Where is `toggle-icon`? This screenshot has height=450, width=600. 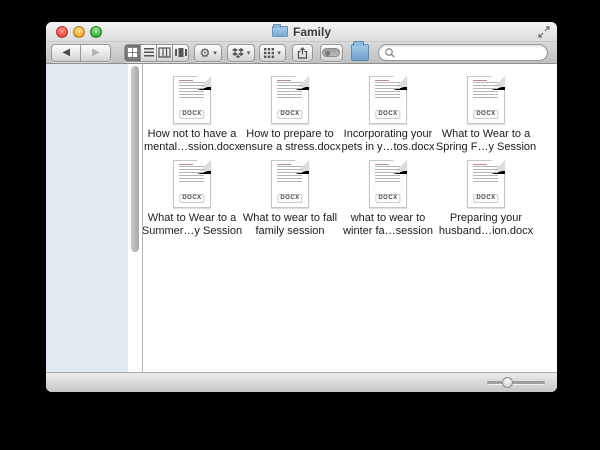
toggle-icon is located at coordinates (331, 52).